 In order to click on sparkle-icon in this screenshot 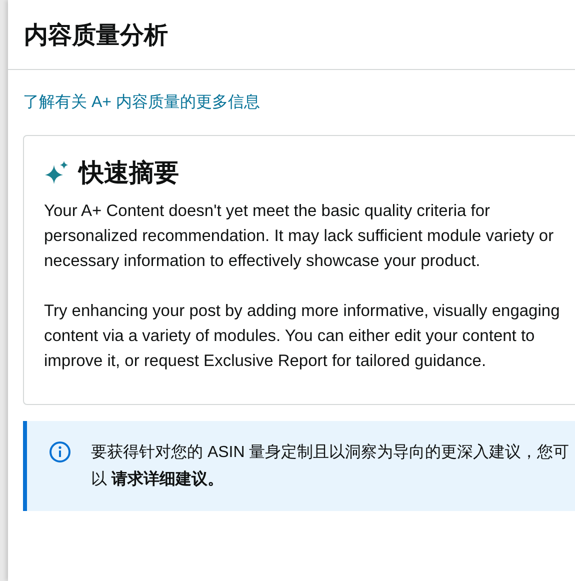, I will do `click(57, 172)`.